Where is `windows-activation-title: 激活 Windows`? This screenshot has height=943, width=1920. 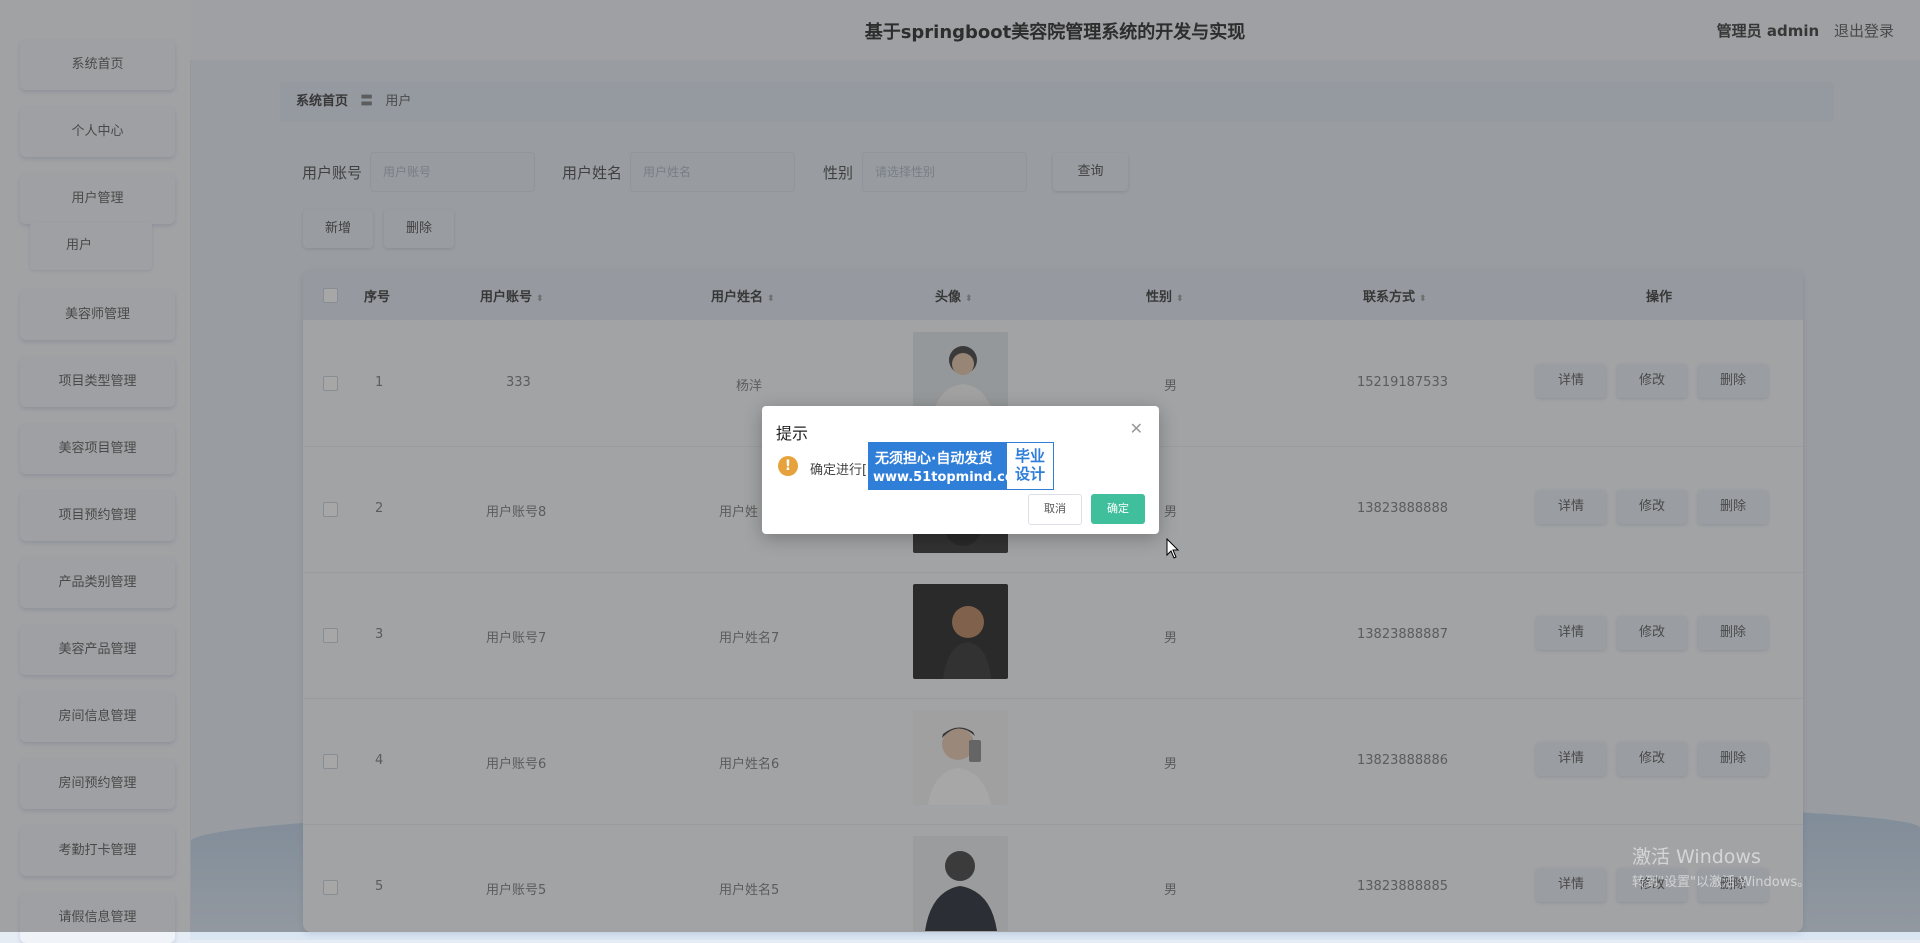
windows-activation-title: 激活 Windows is located at coordinates (1696, 857).